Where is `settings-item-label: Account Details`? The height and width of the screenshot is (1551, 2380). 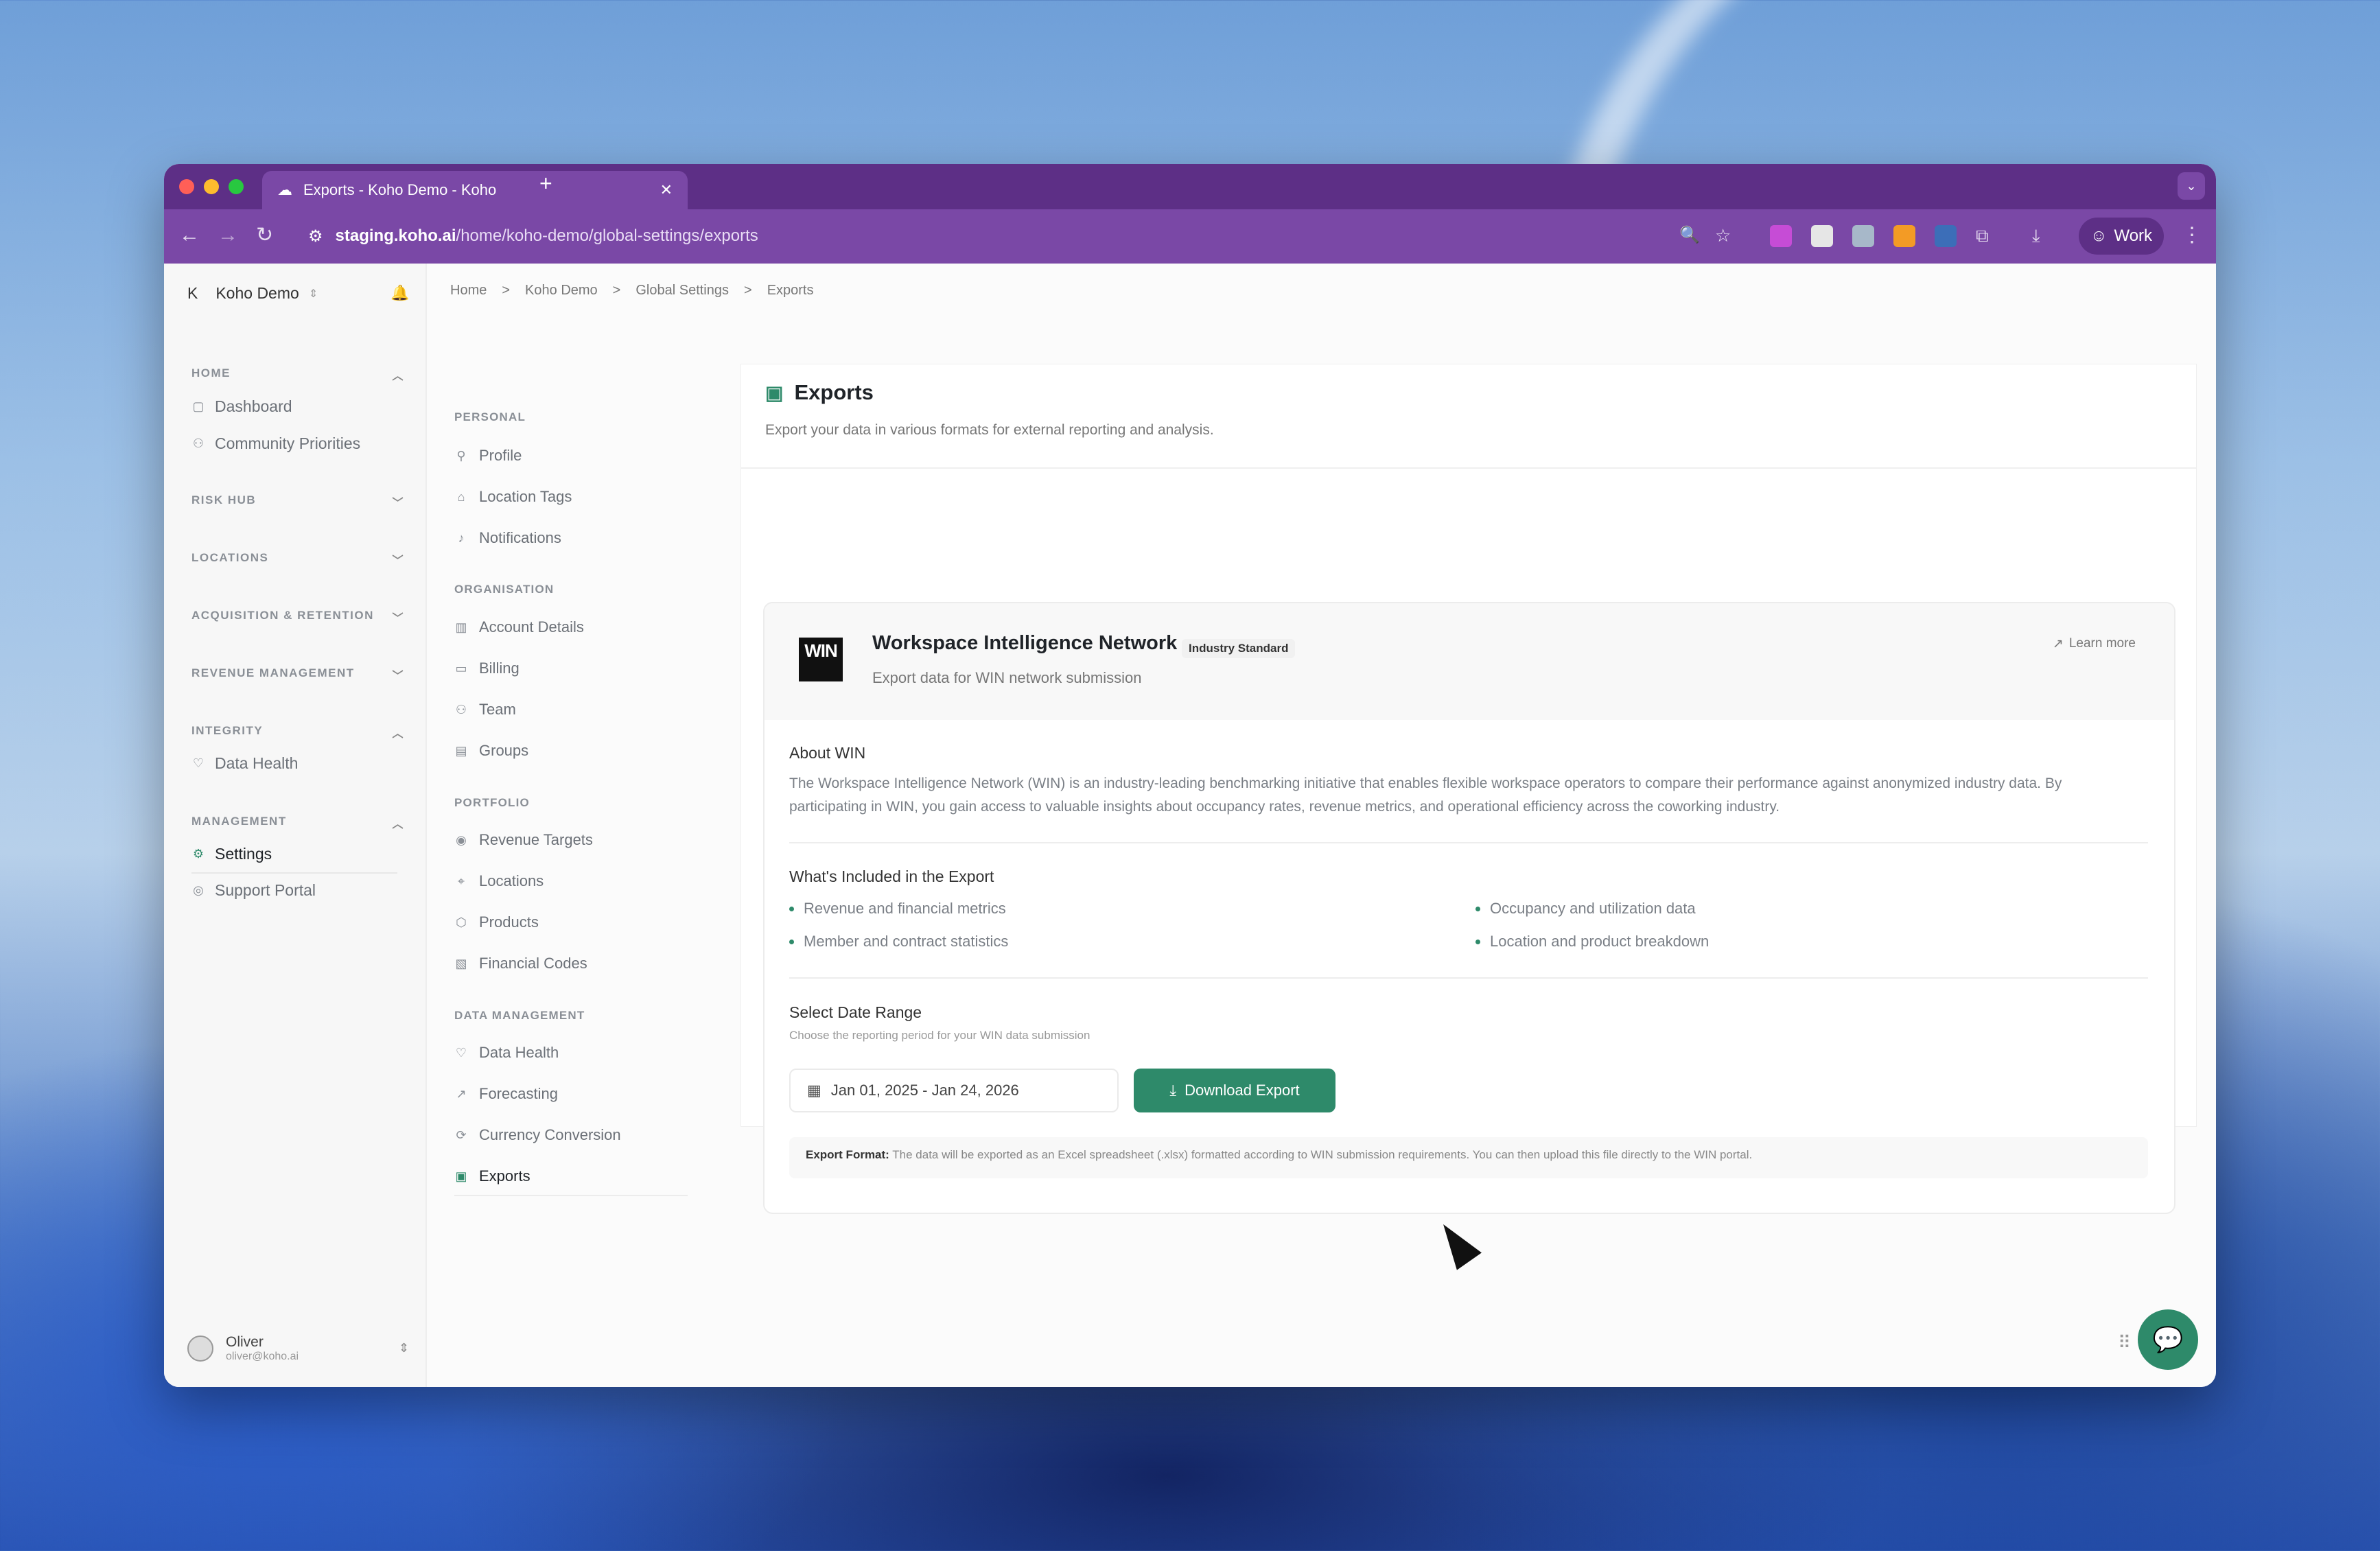 settings-item-label: Account Details is located at coordinates (531, 626).